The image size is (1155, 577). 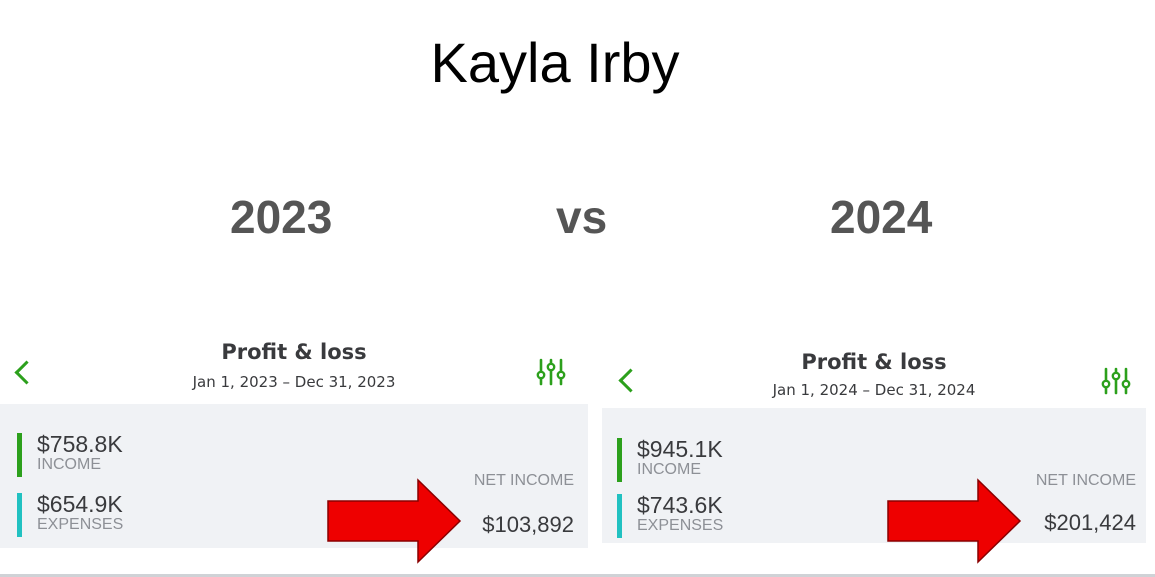 I want to click on date-range: Jan 1, 2024 – Dec 31, 2024, so click(x=874, y=390).